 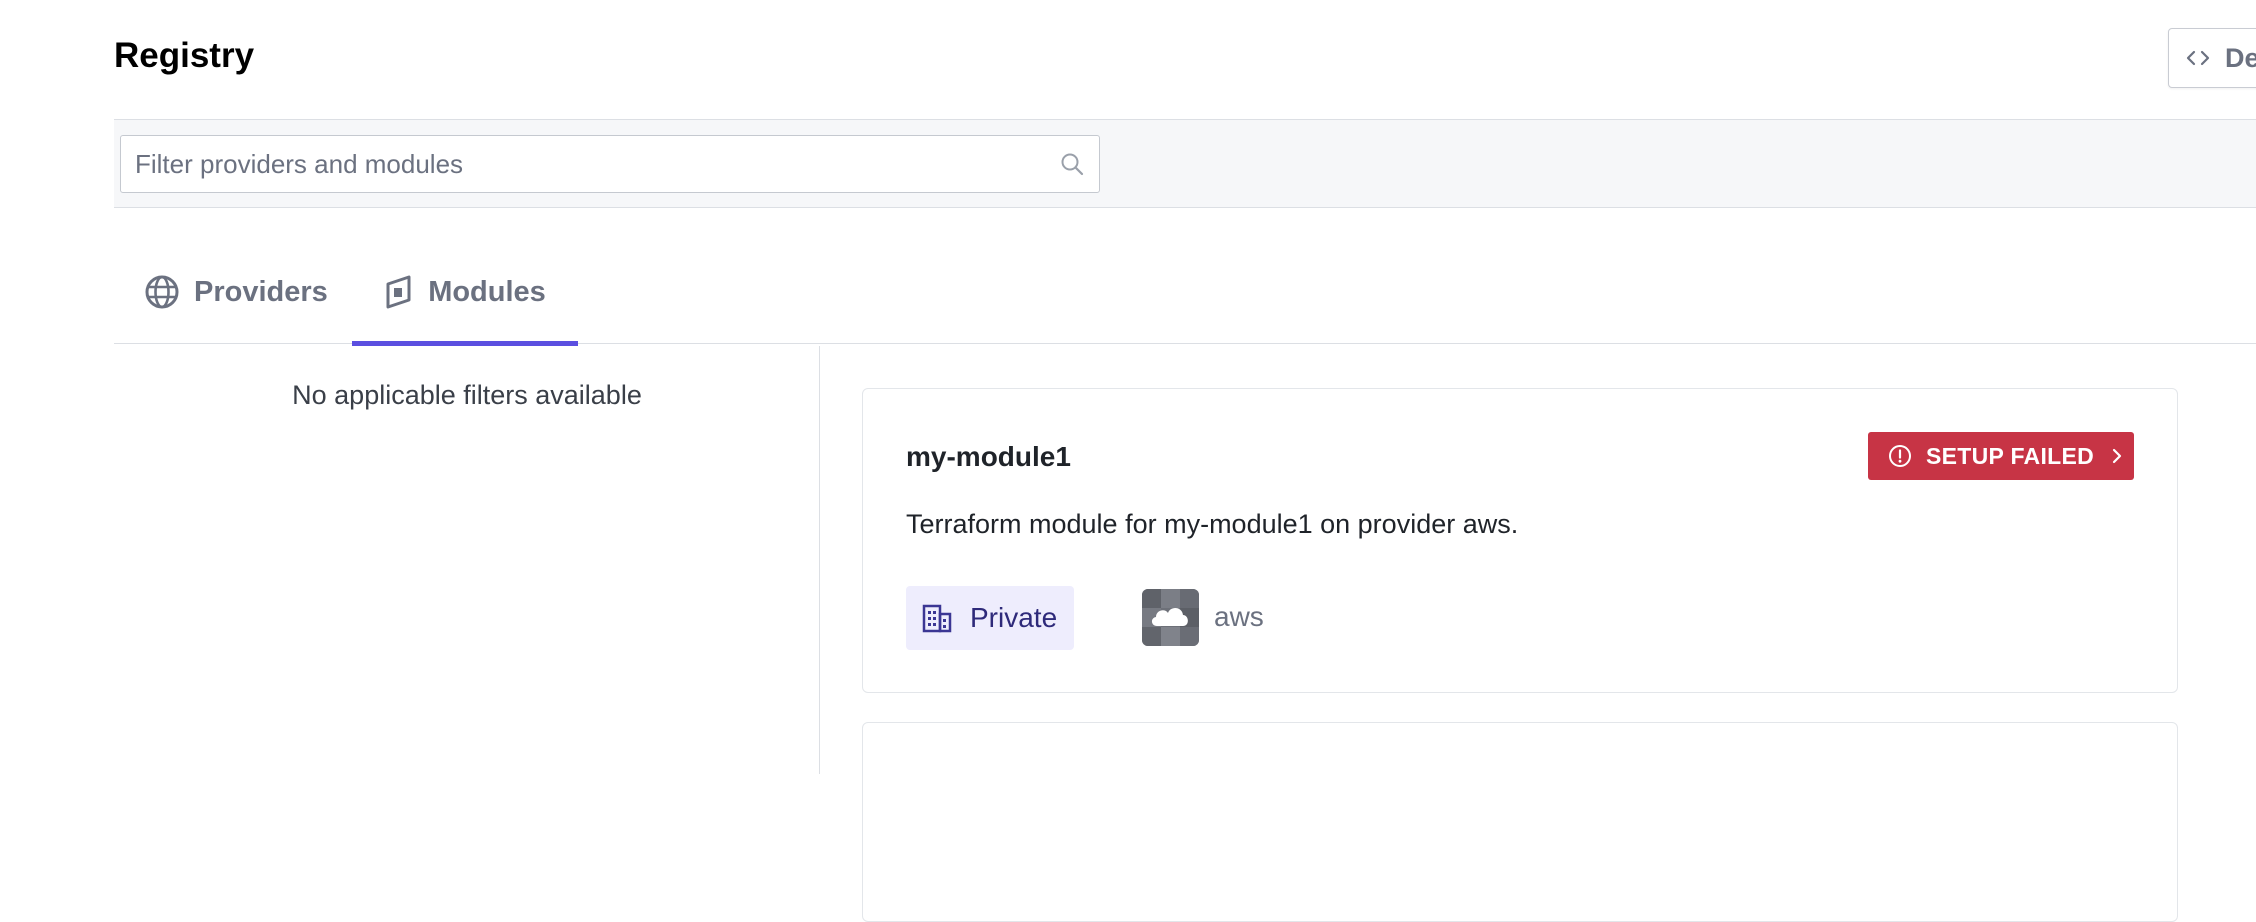 I want to click on status-badge: SETUP FAILED, so click(x=2001, y=456).